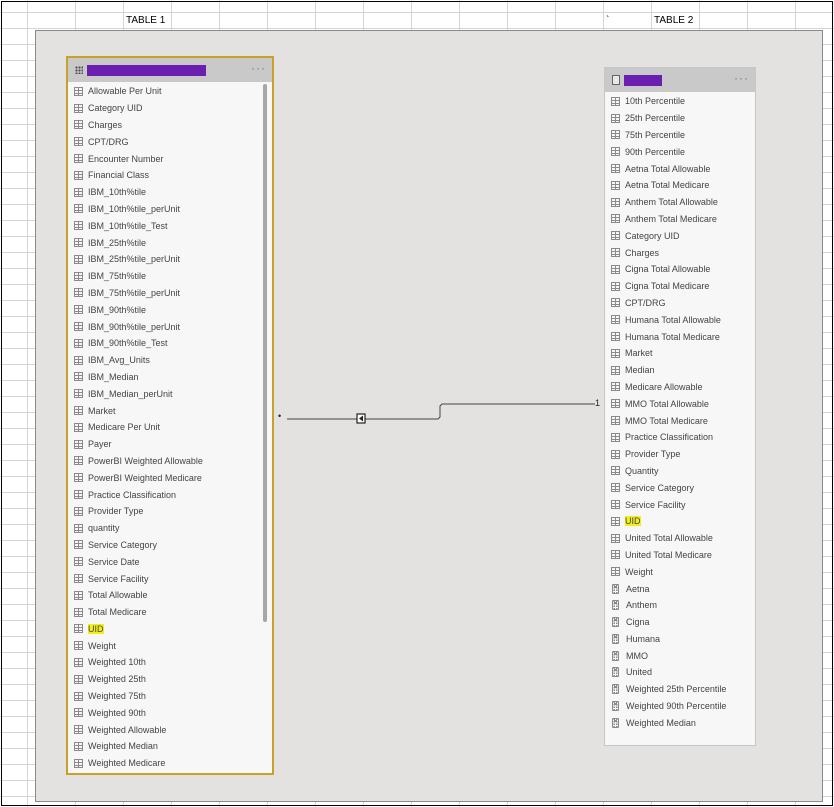 The height and width of the screenshot is (807, 834). What do you see at coordinates (173, 612) in the screenshot?
I see `field-item: Total Medicare` at bounding box center [173, 612].